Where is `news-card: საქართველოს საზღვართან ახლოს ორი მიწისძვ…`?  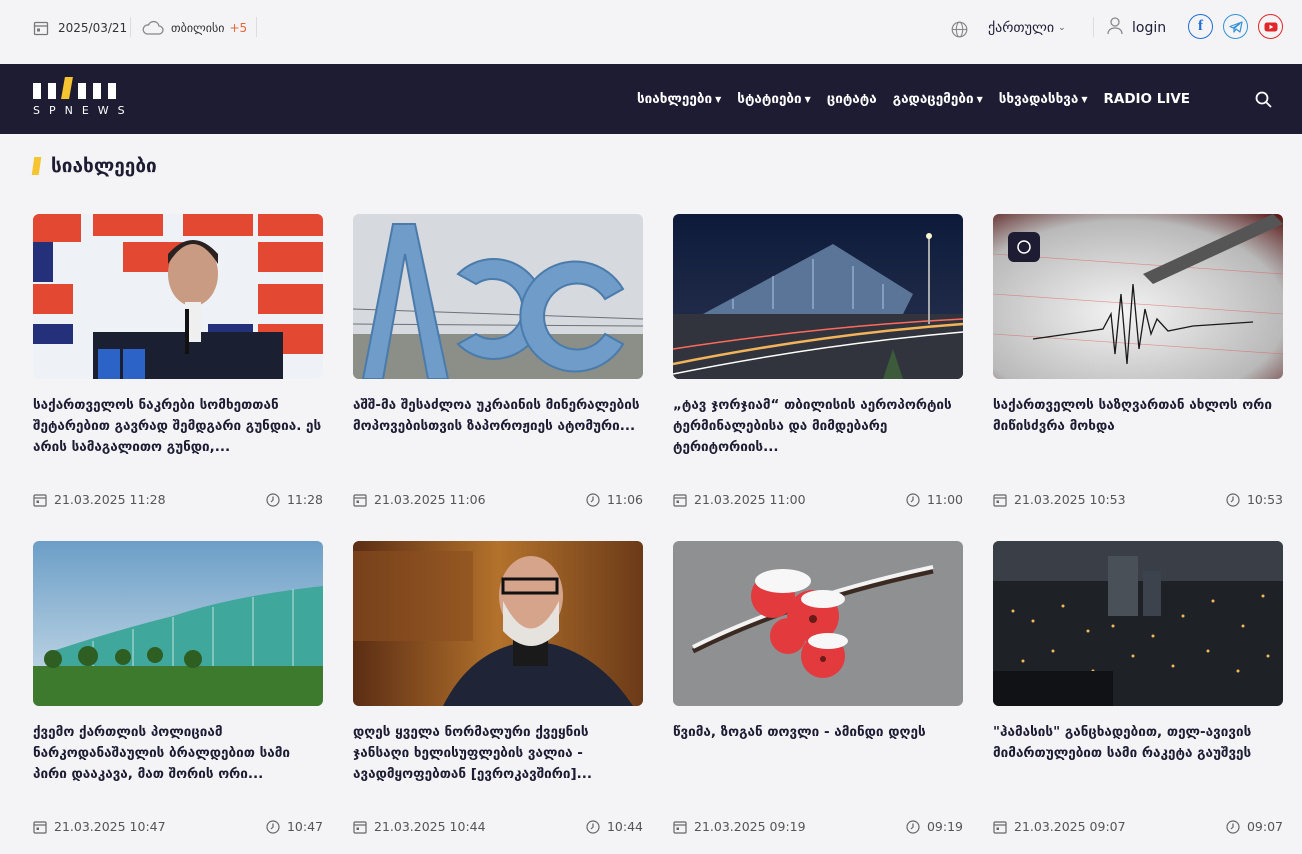 news-card: საქართველოს საზღვართან ახლოს ორი მიწისძვ… is located at coordinates (1138, 360).